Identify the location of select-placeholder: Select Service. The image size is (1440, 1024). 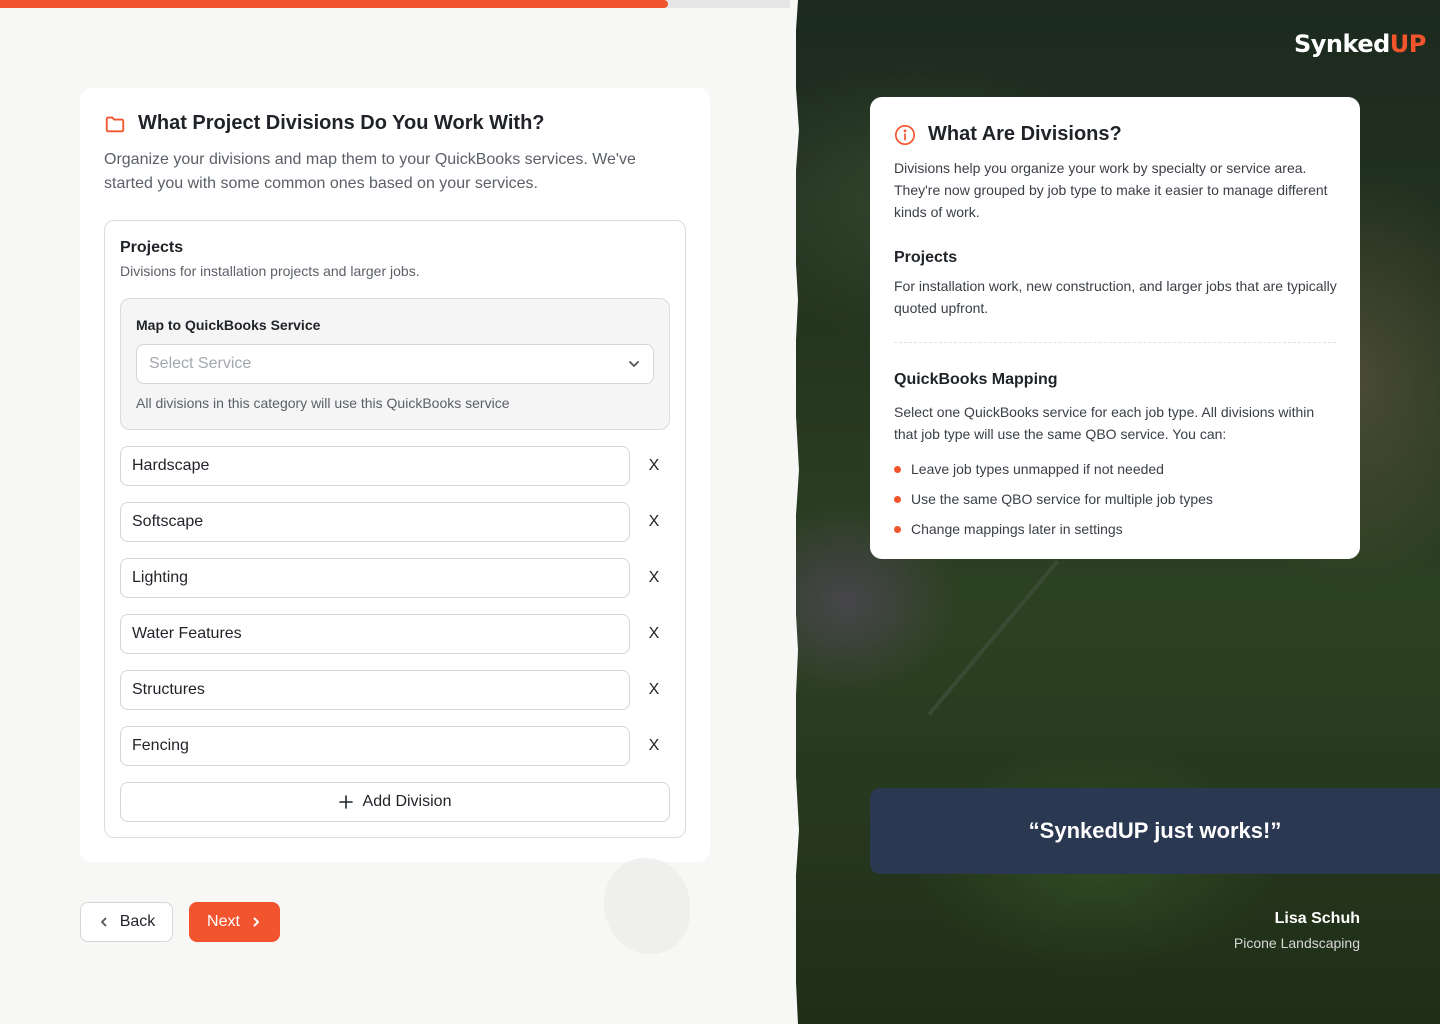
(200, 363).